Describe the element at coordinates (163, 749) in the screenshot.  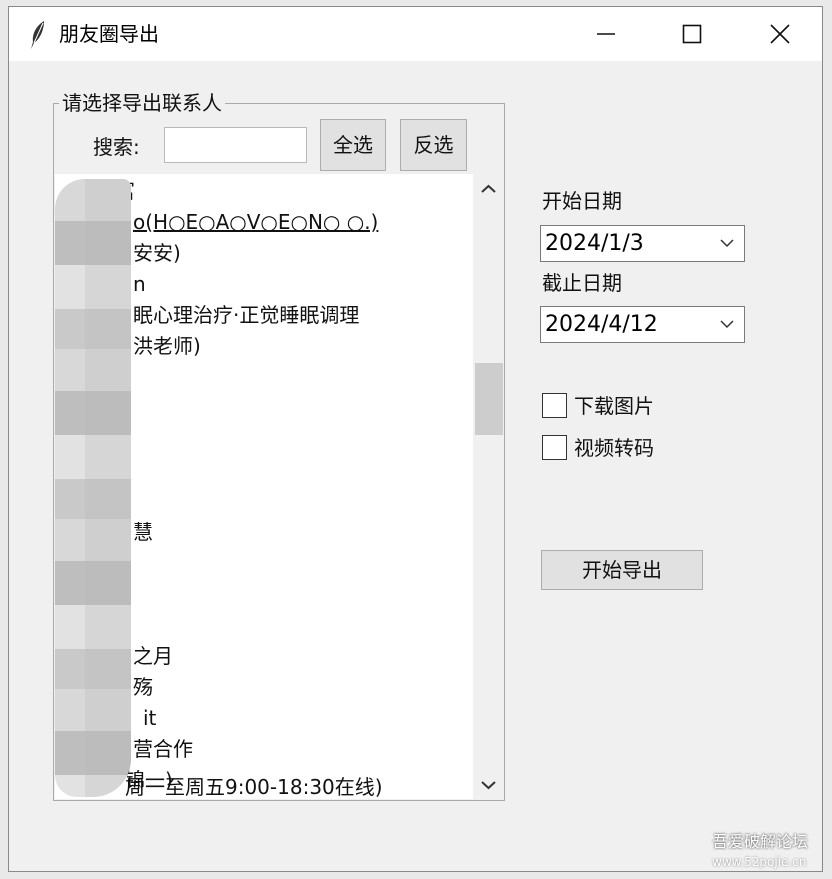
I see `list-item: 营合作` at that location.